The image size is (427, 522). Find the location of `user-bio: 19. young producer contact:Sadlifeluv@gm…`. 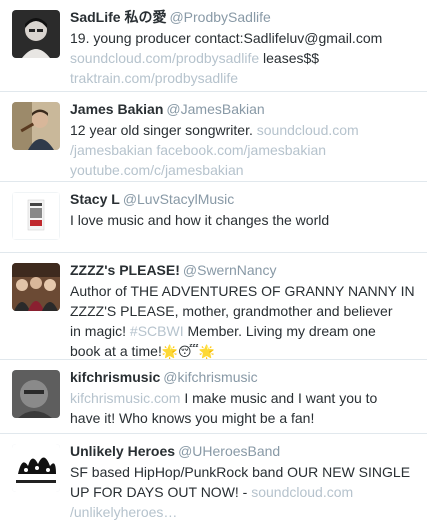

user-bio: 19. young producer contact:Sadlifeluv@gm… is located at coordinates (226, 58).